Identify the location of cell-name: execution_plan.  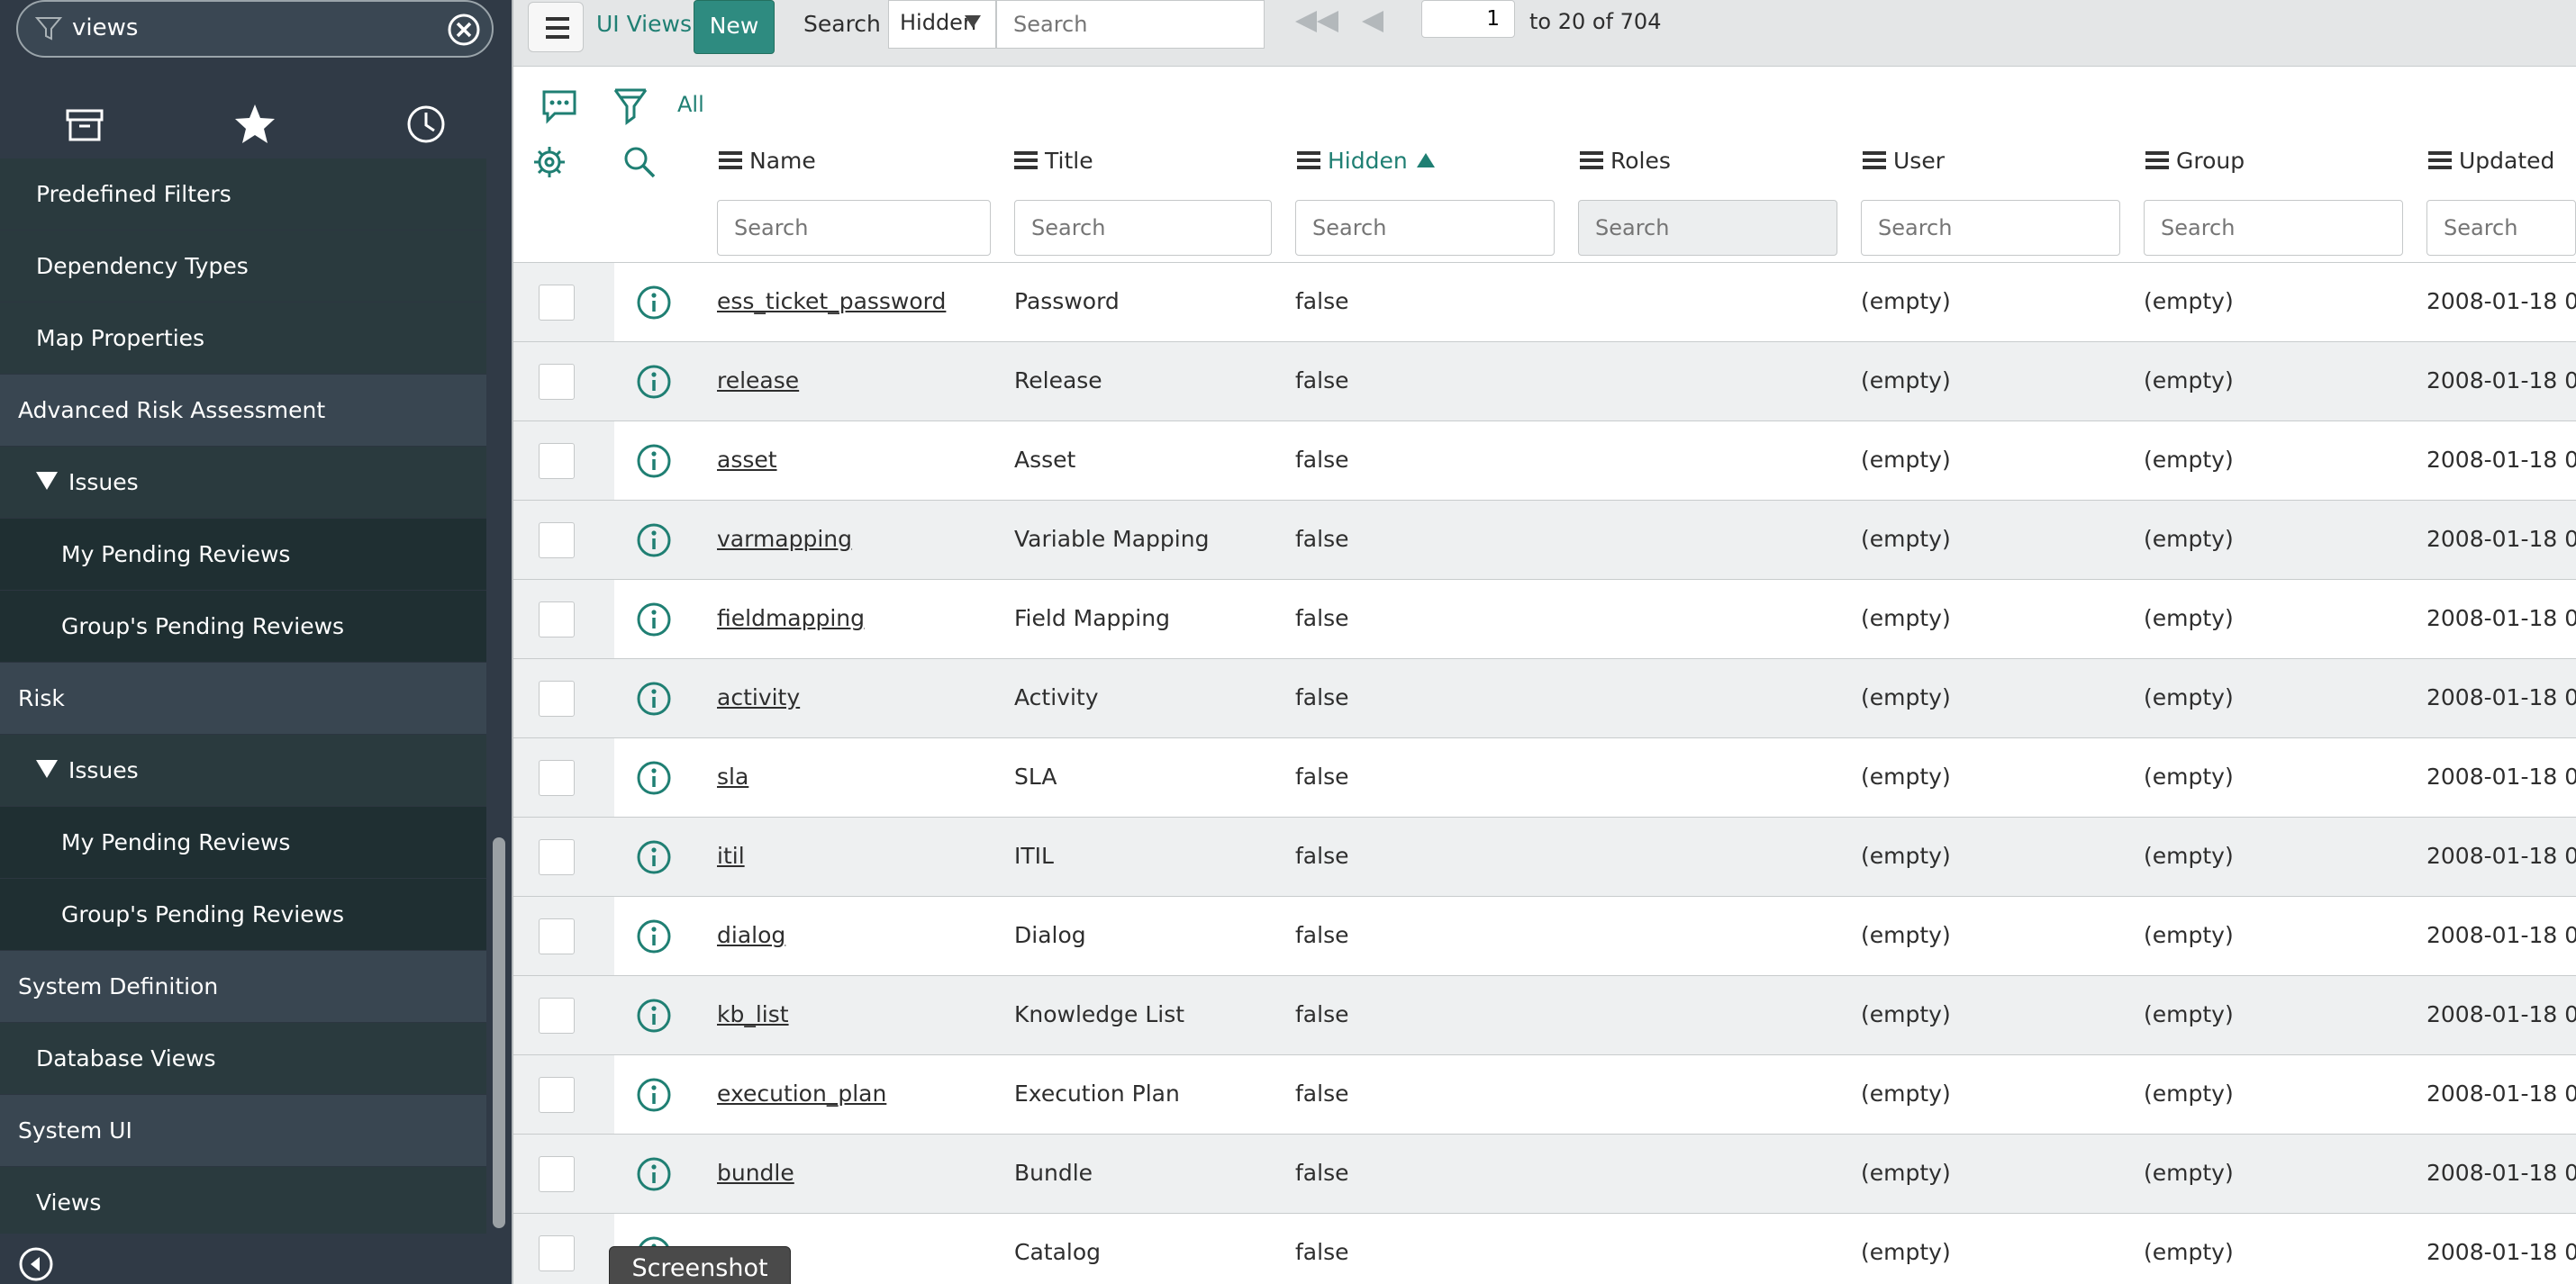
(801, 1094).